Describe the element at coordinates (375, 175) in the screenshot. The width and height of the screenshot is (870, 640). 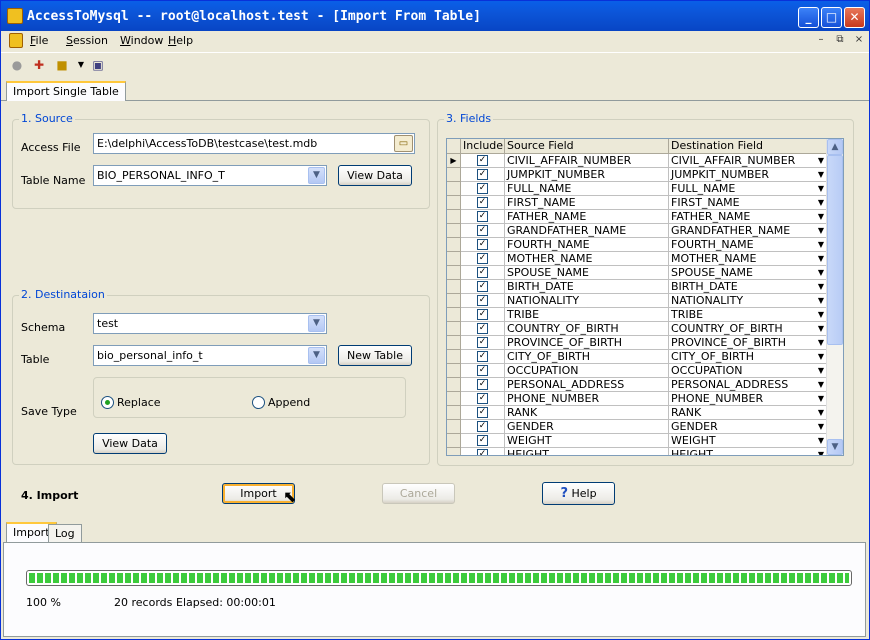
I see `source-view-data-button: View Data` at that location.